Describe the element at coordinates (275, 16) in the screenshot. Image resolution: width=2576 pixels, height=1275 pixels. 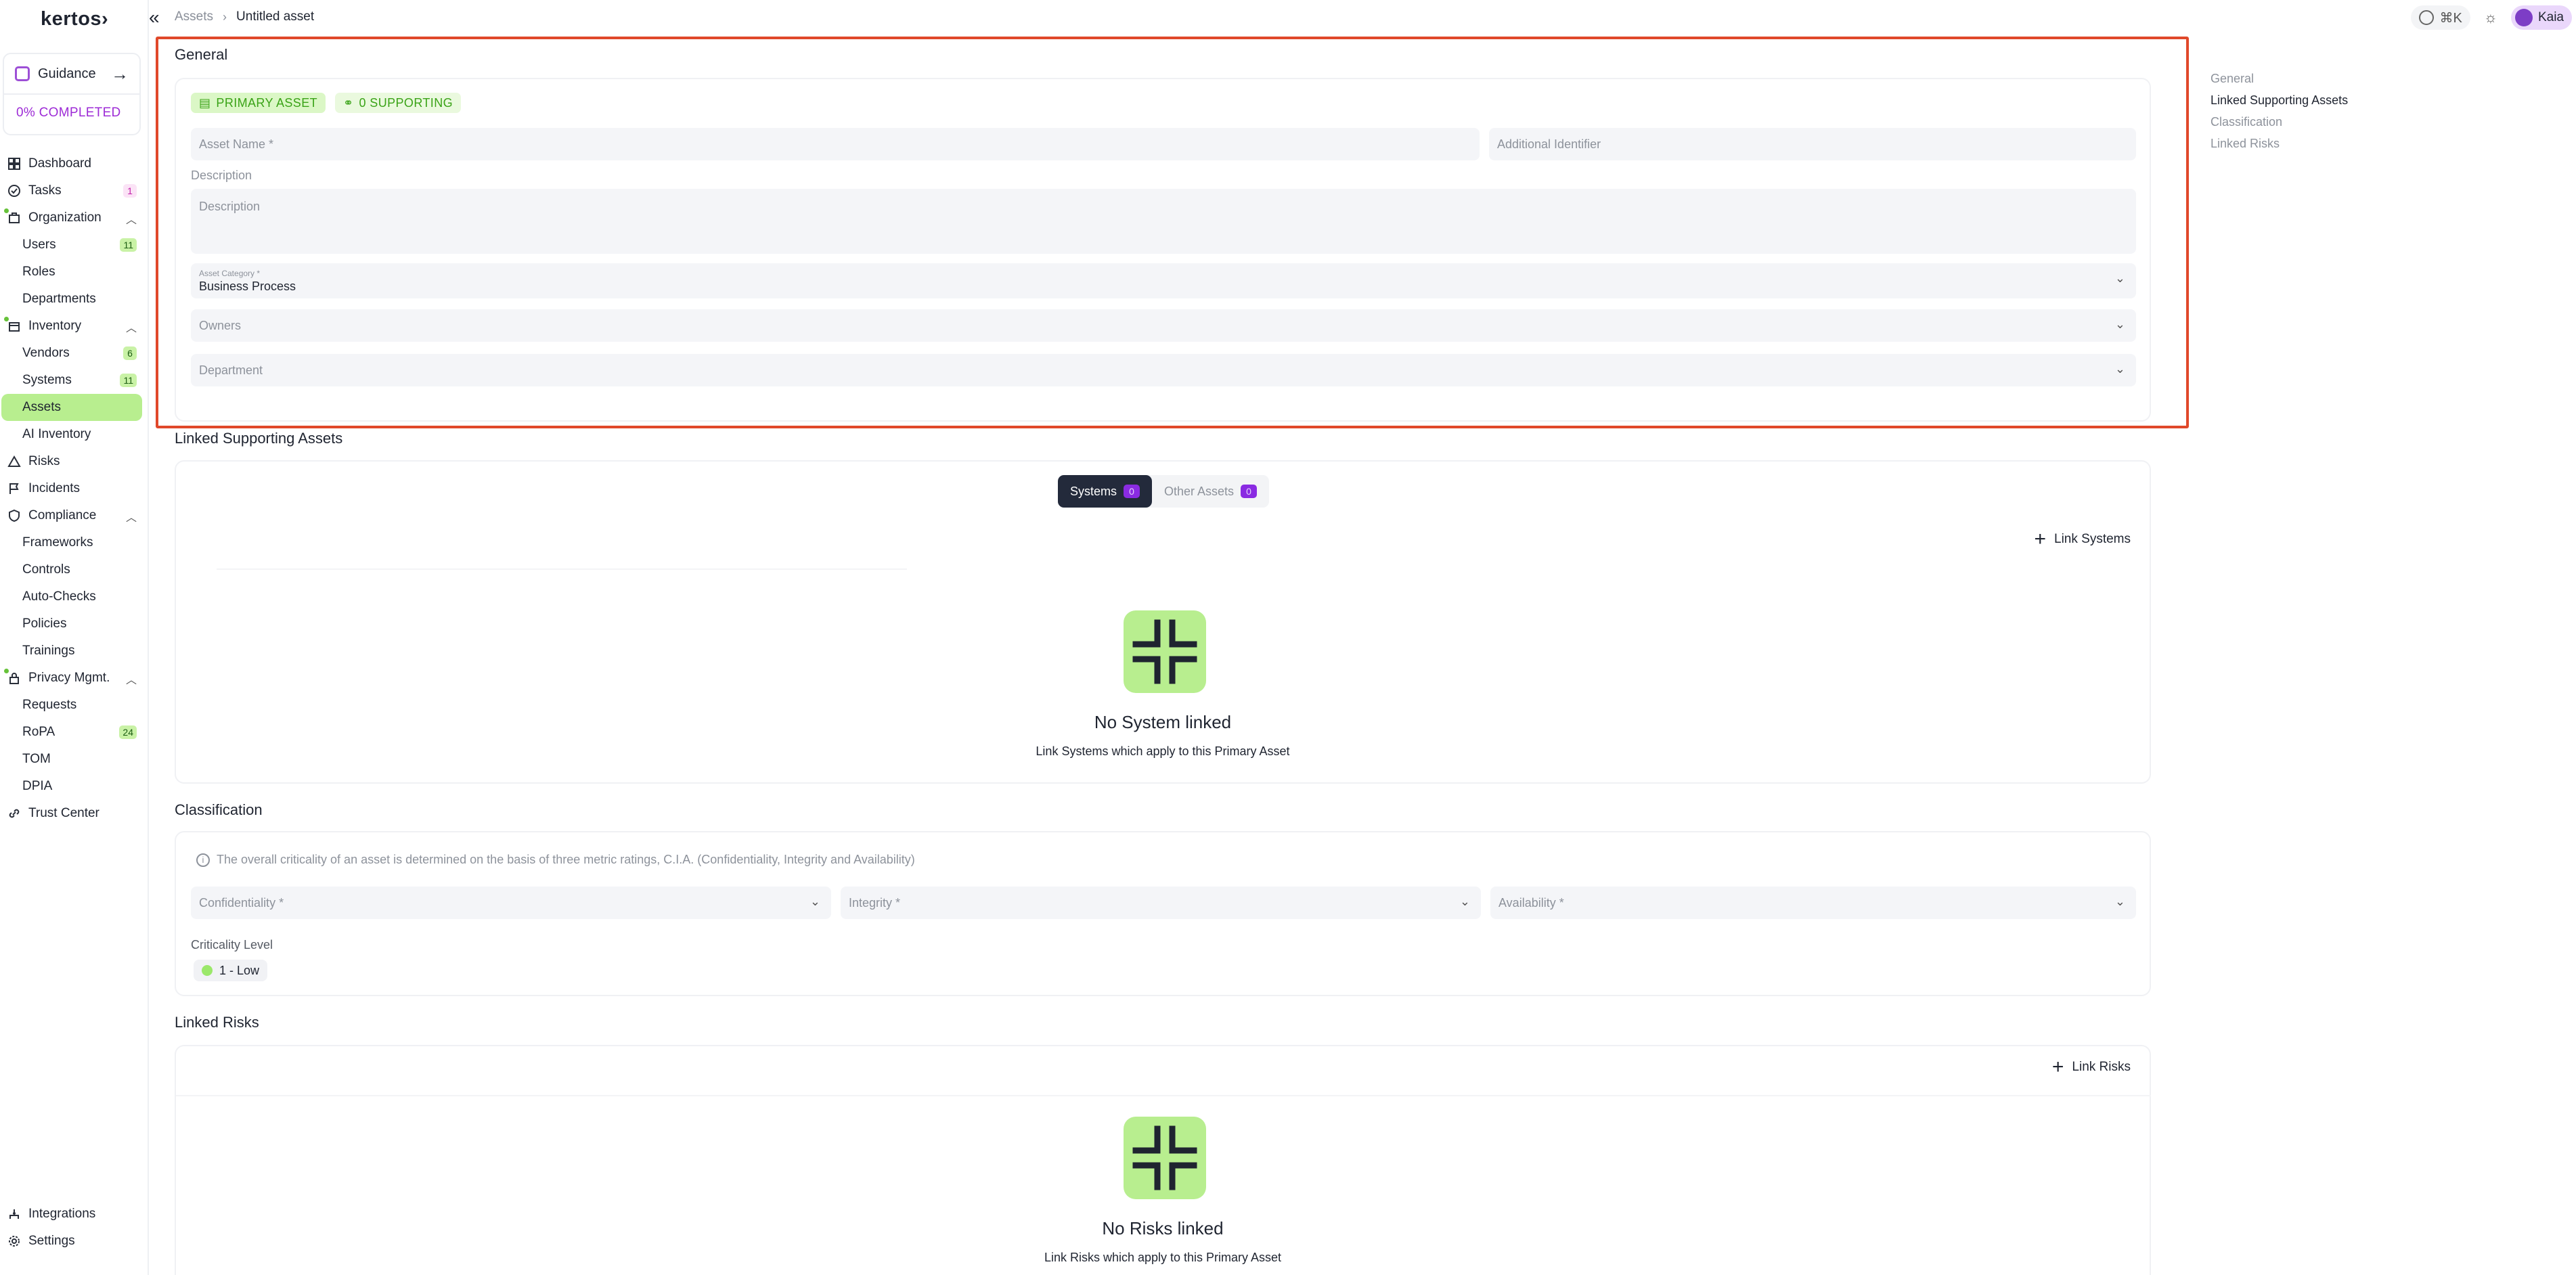
I see `breadcrumb-current: Untitled asset` at that location.